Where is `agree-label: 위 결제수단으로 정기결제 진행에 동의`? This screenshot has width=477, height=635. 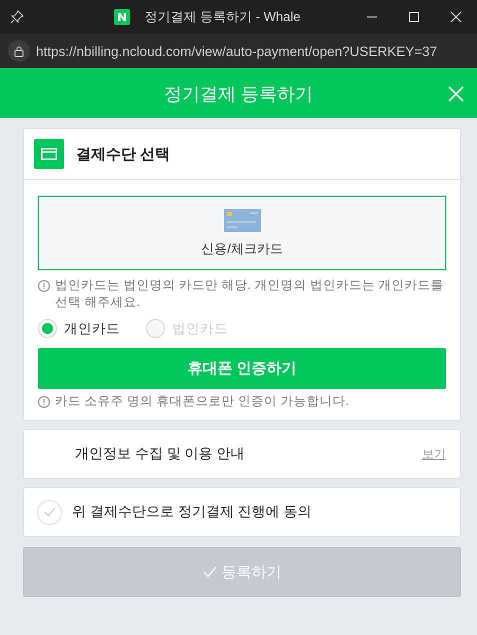 agree-label: 위 결제수단으로 정기결제 진행에 동의 is located at coordinates (192, 512).